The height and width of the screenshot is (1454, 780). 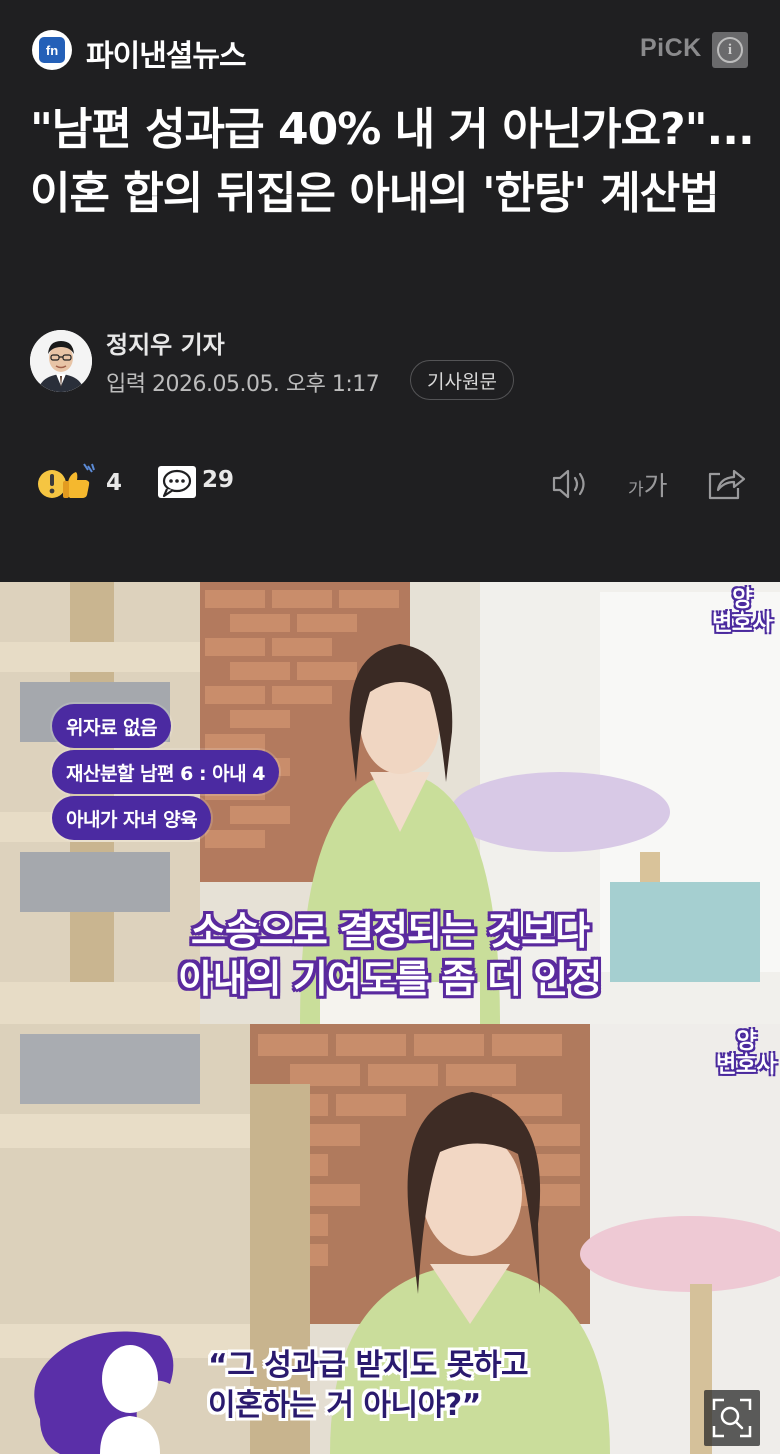 I want to click on zoom-icon, so click(x=732, y=1418).